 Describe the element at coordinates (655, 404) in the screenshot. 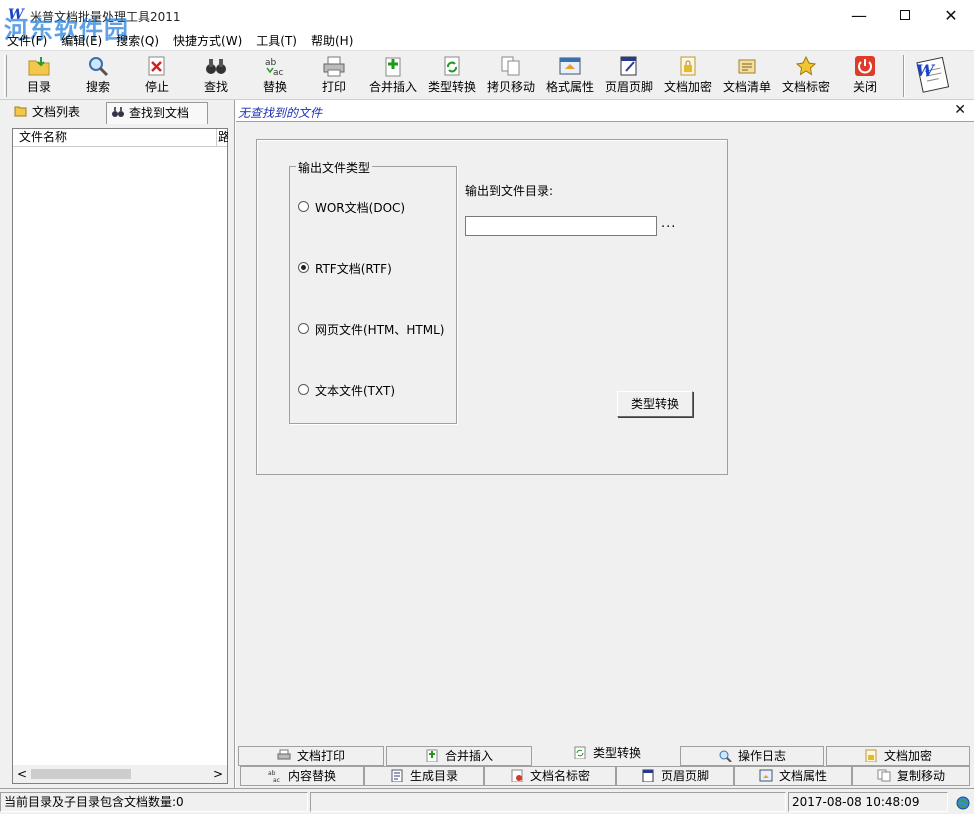

I see `convert-type-button: 类型转换` at that location.